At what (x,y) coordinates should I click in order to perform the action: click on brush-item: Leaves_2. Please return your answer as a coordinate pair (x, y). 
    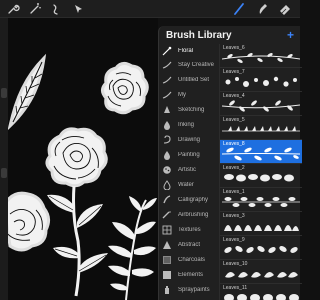
    Looking at the image, I should click on (261, 176).